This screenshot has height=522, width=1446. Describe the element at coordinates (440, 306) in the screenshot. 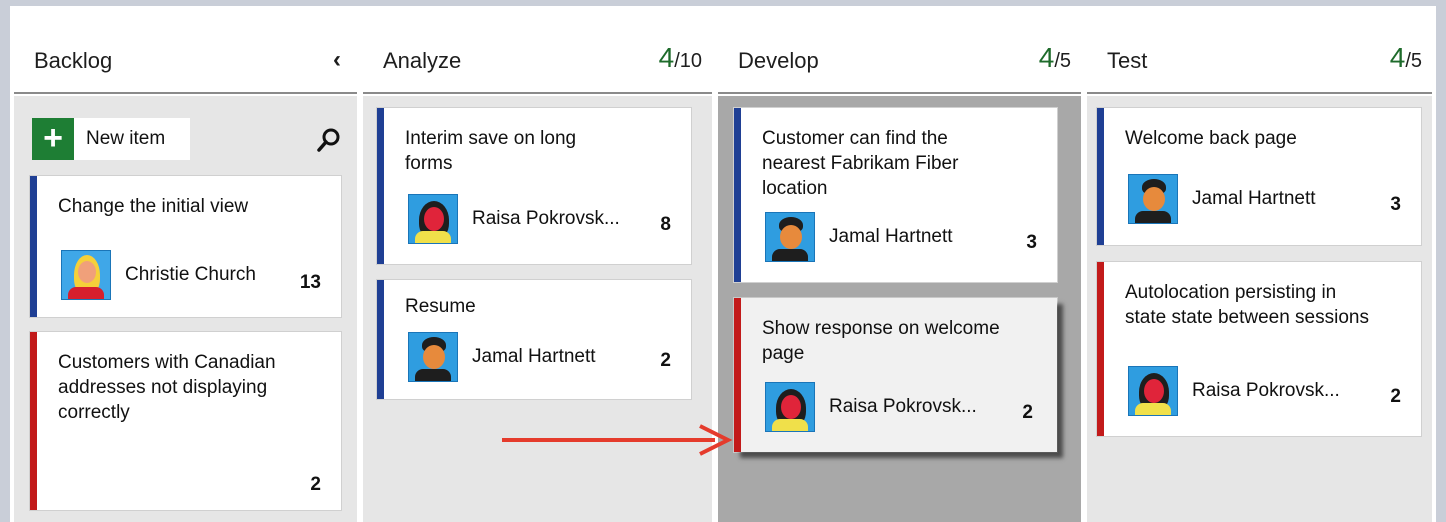

I see `card-title: Resume` at that location.